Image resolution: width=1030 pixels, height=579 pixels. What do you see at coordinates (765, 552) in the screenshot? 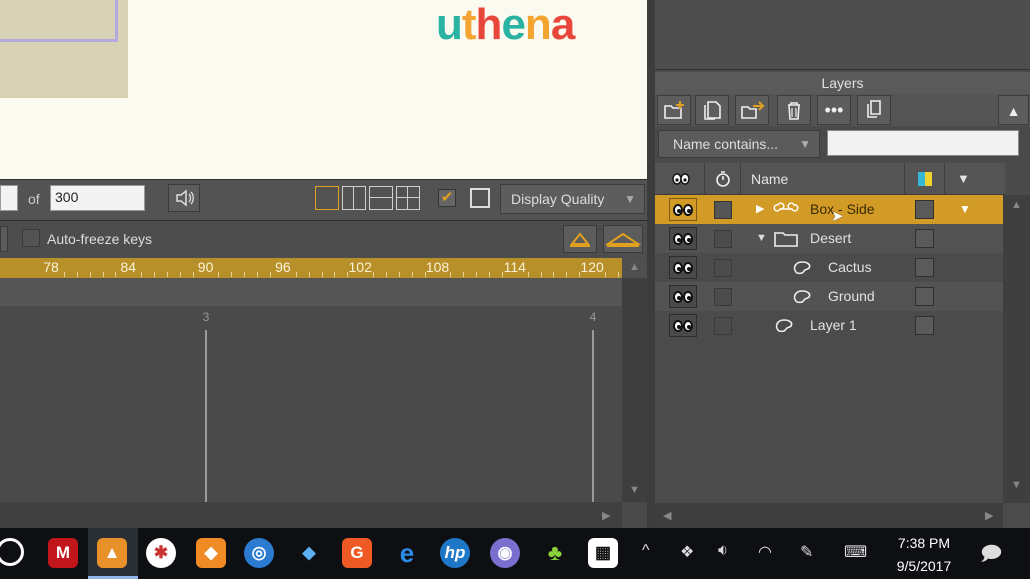
I see `wifi-icon: ◠` at bounding box center [765, 552].